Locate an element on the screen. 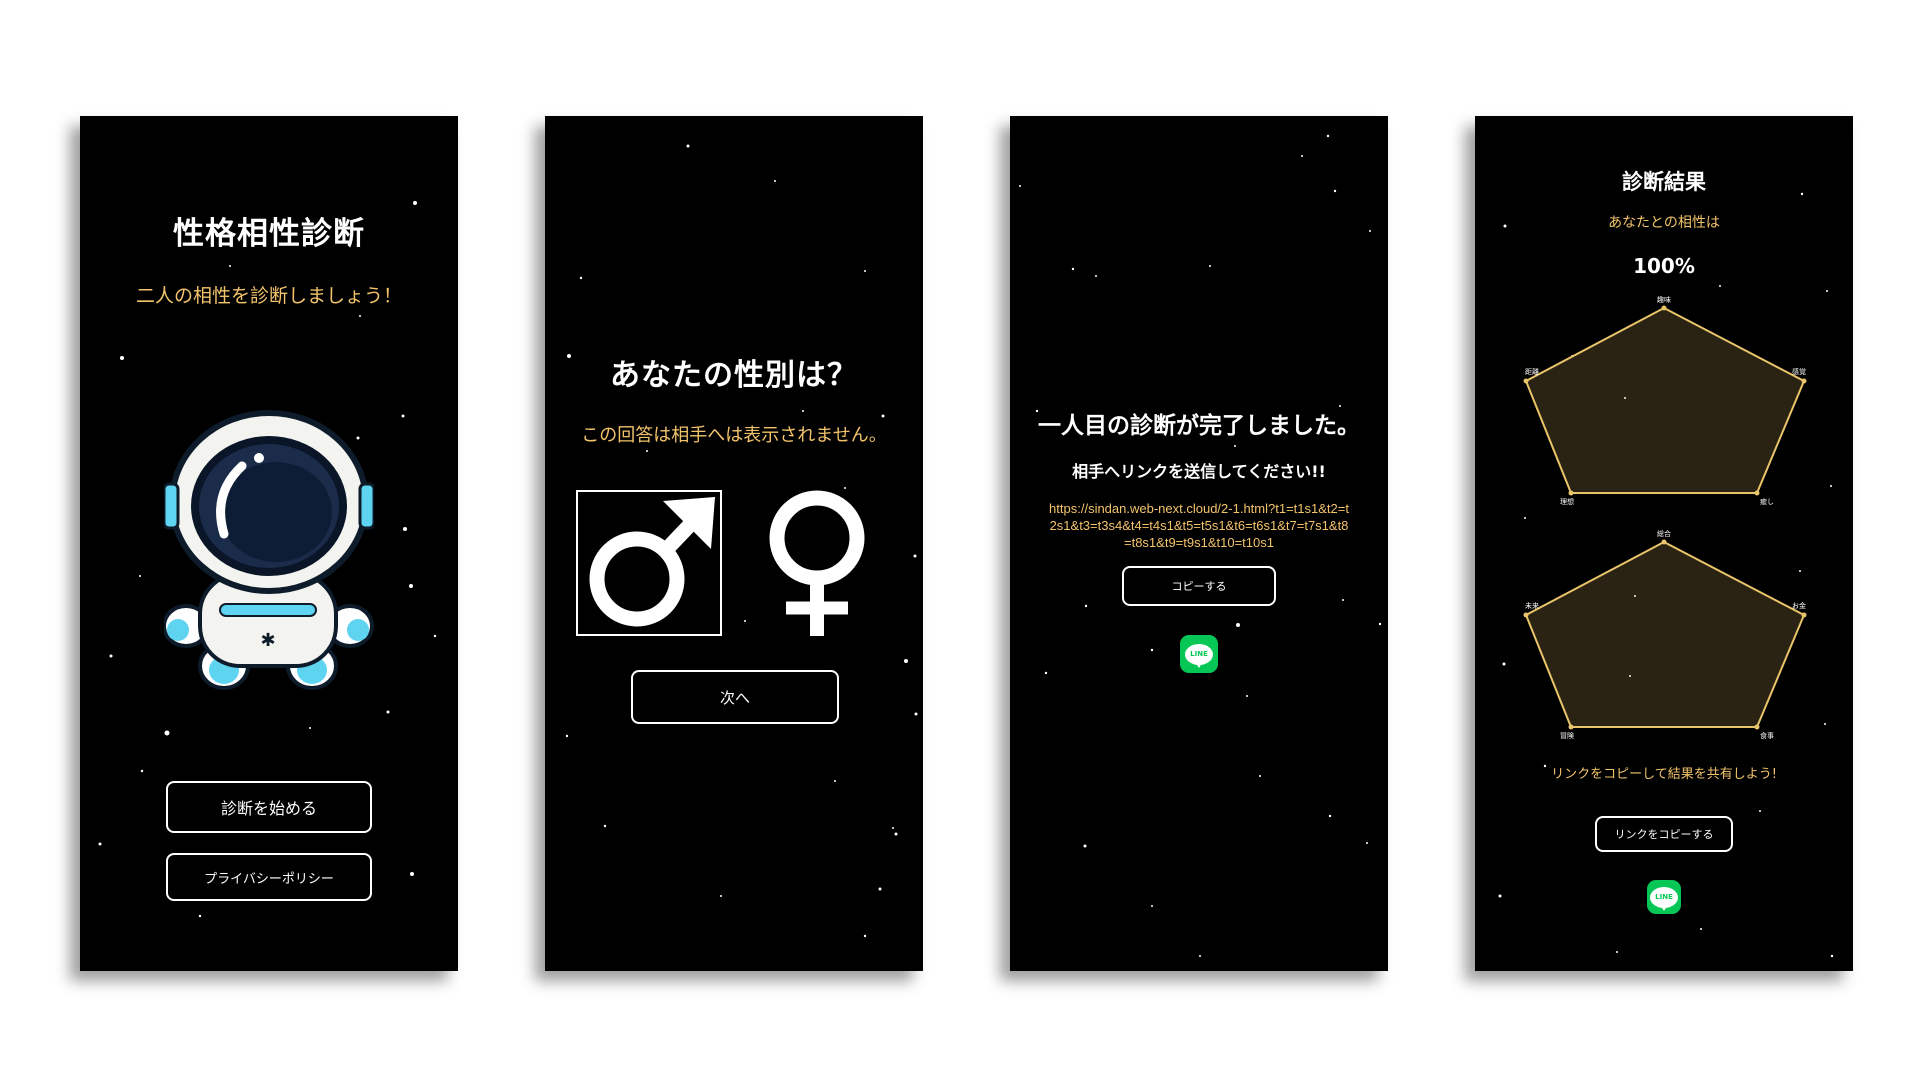 The image size is (1920, 1080). radar-label: 理想 is located at coordinates (1567, 501).